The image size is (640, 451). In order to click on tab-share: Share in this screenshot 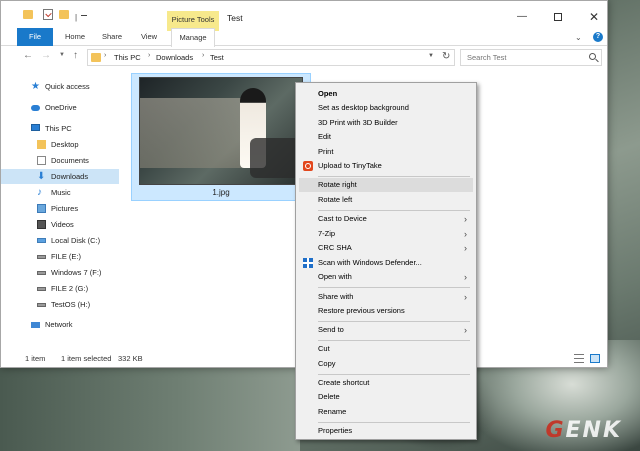, I will do `click(112, 37)`.